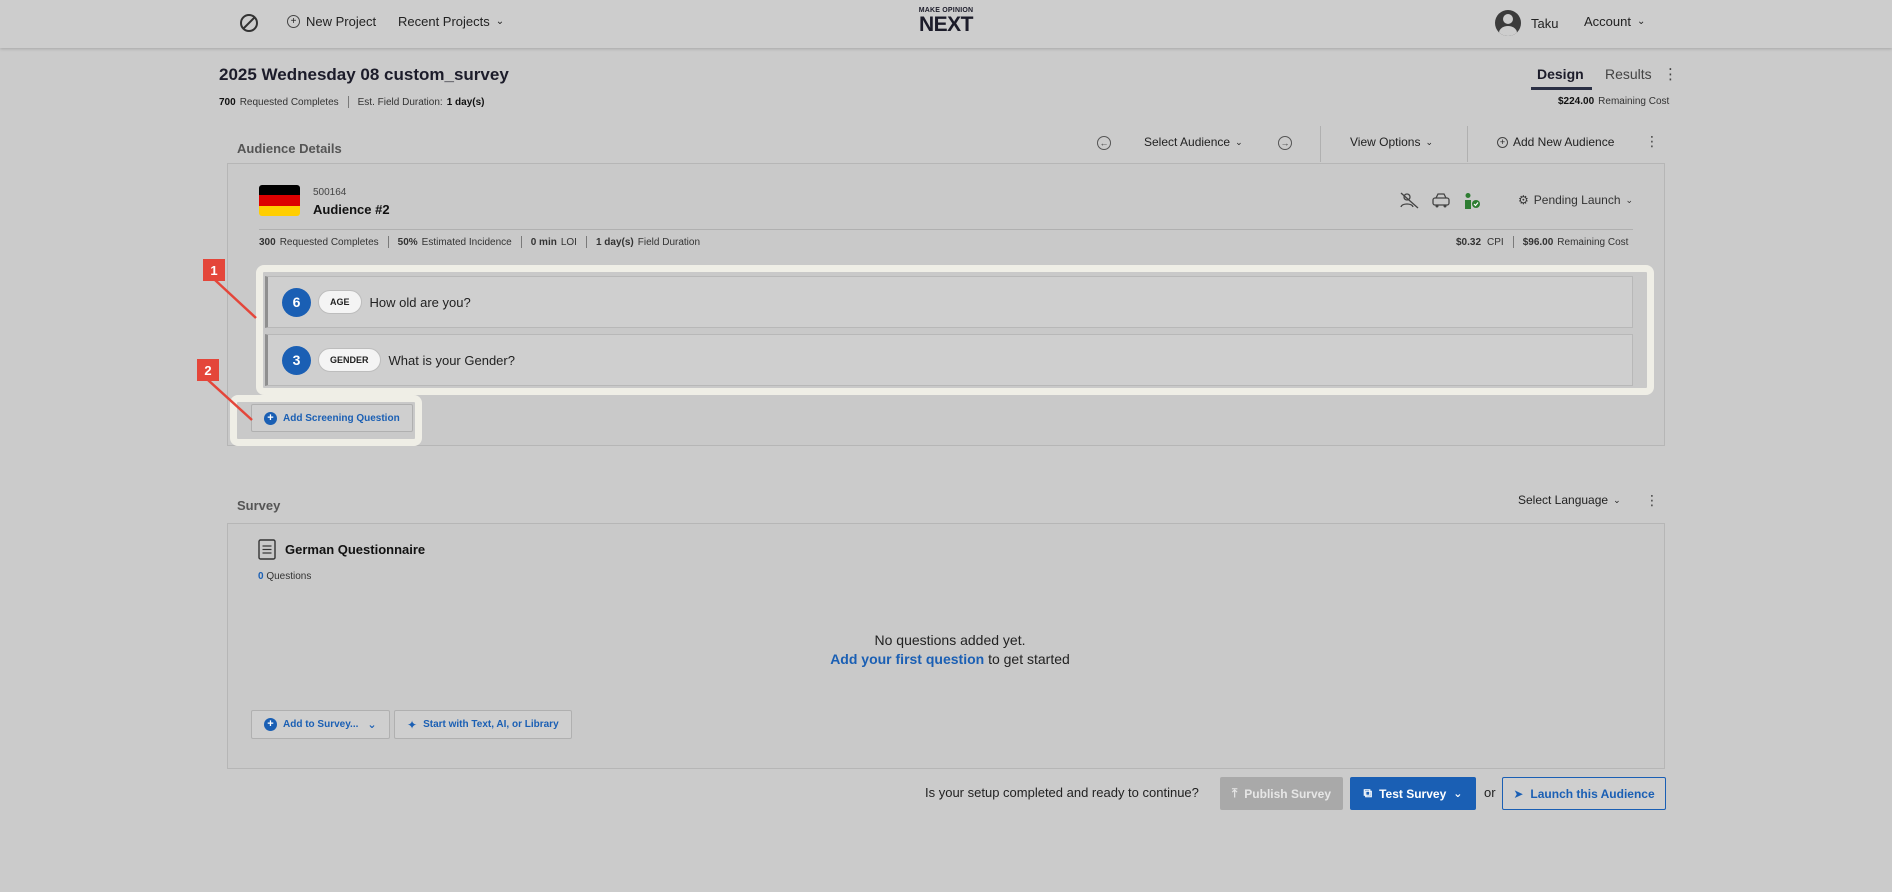  I want to click on requested-label: Requested Completes, so click(289, 102).